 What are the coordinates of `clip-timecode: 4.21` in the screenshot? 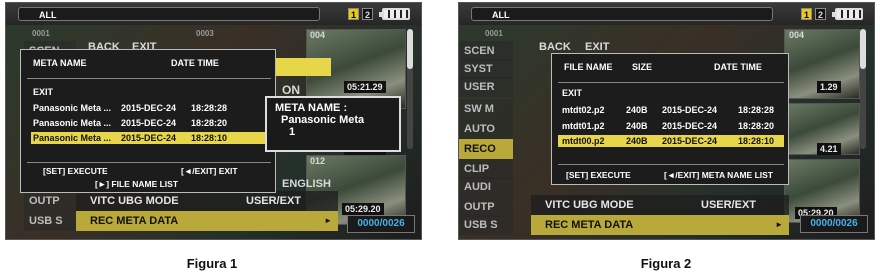 It's located at (829, 149).